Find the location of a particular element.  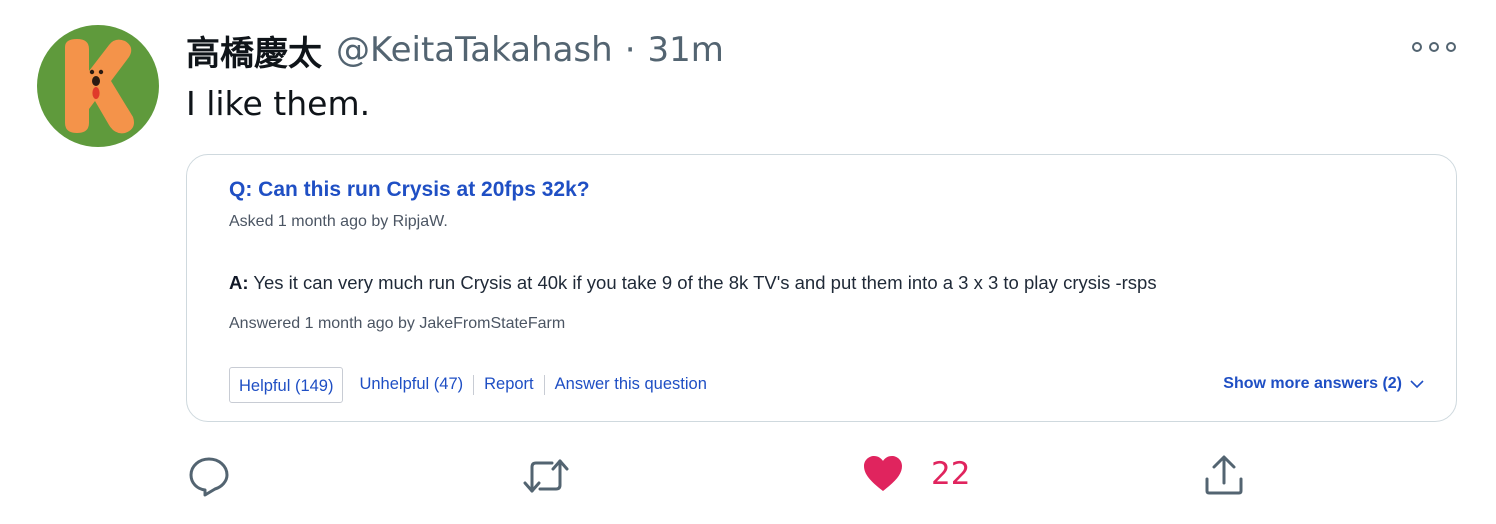

avatar is located at coordinates (98, 86).